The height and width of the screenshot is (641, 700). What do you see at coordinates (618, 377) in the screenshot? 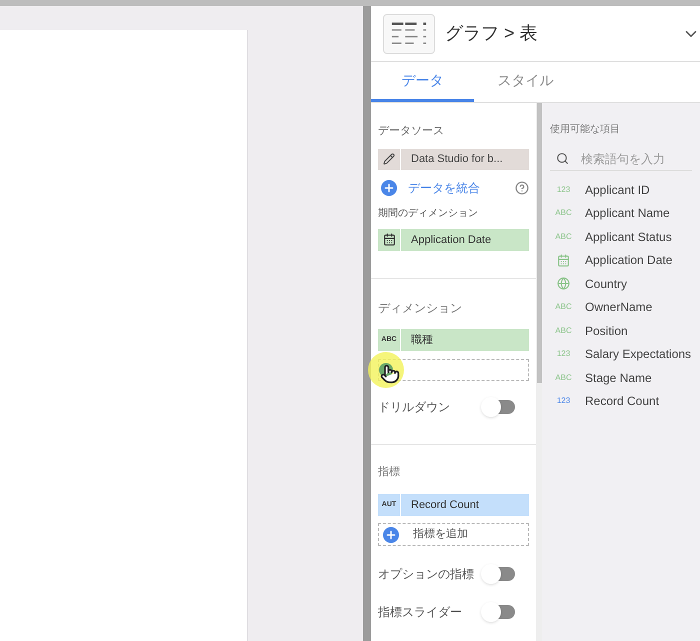
I see `field-item: Stage Name` at bounding box center [618, 377].